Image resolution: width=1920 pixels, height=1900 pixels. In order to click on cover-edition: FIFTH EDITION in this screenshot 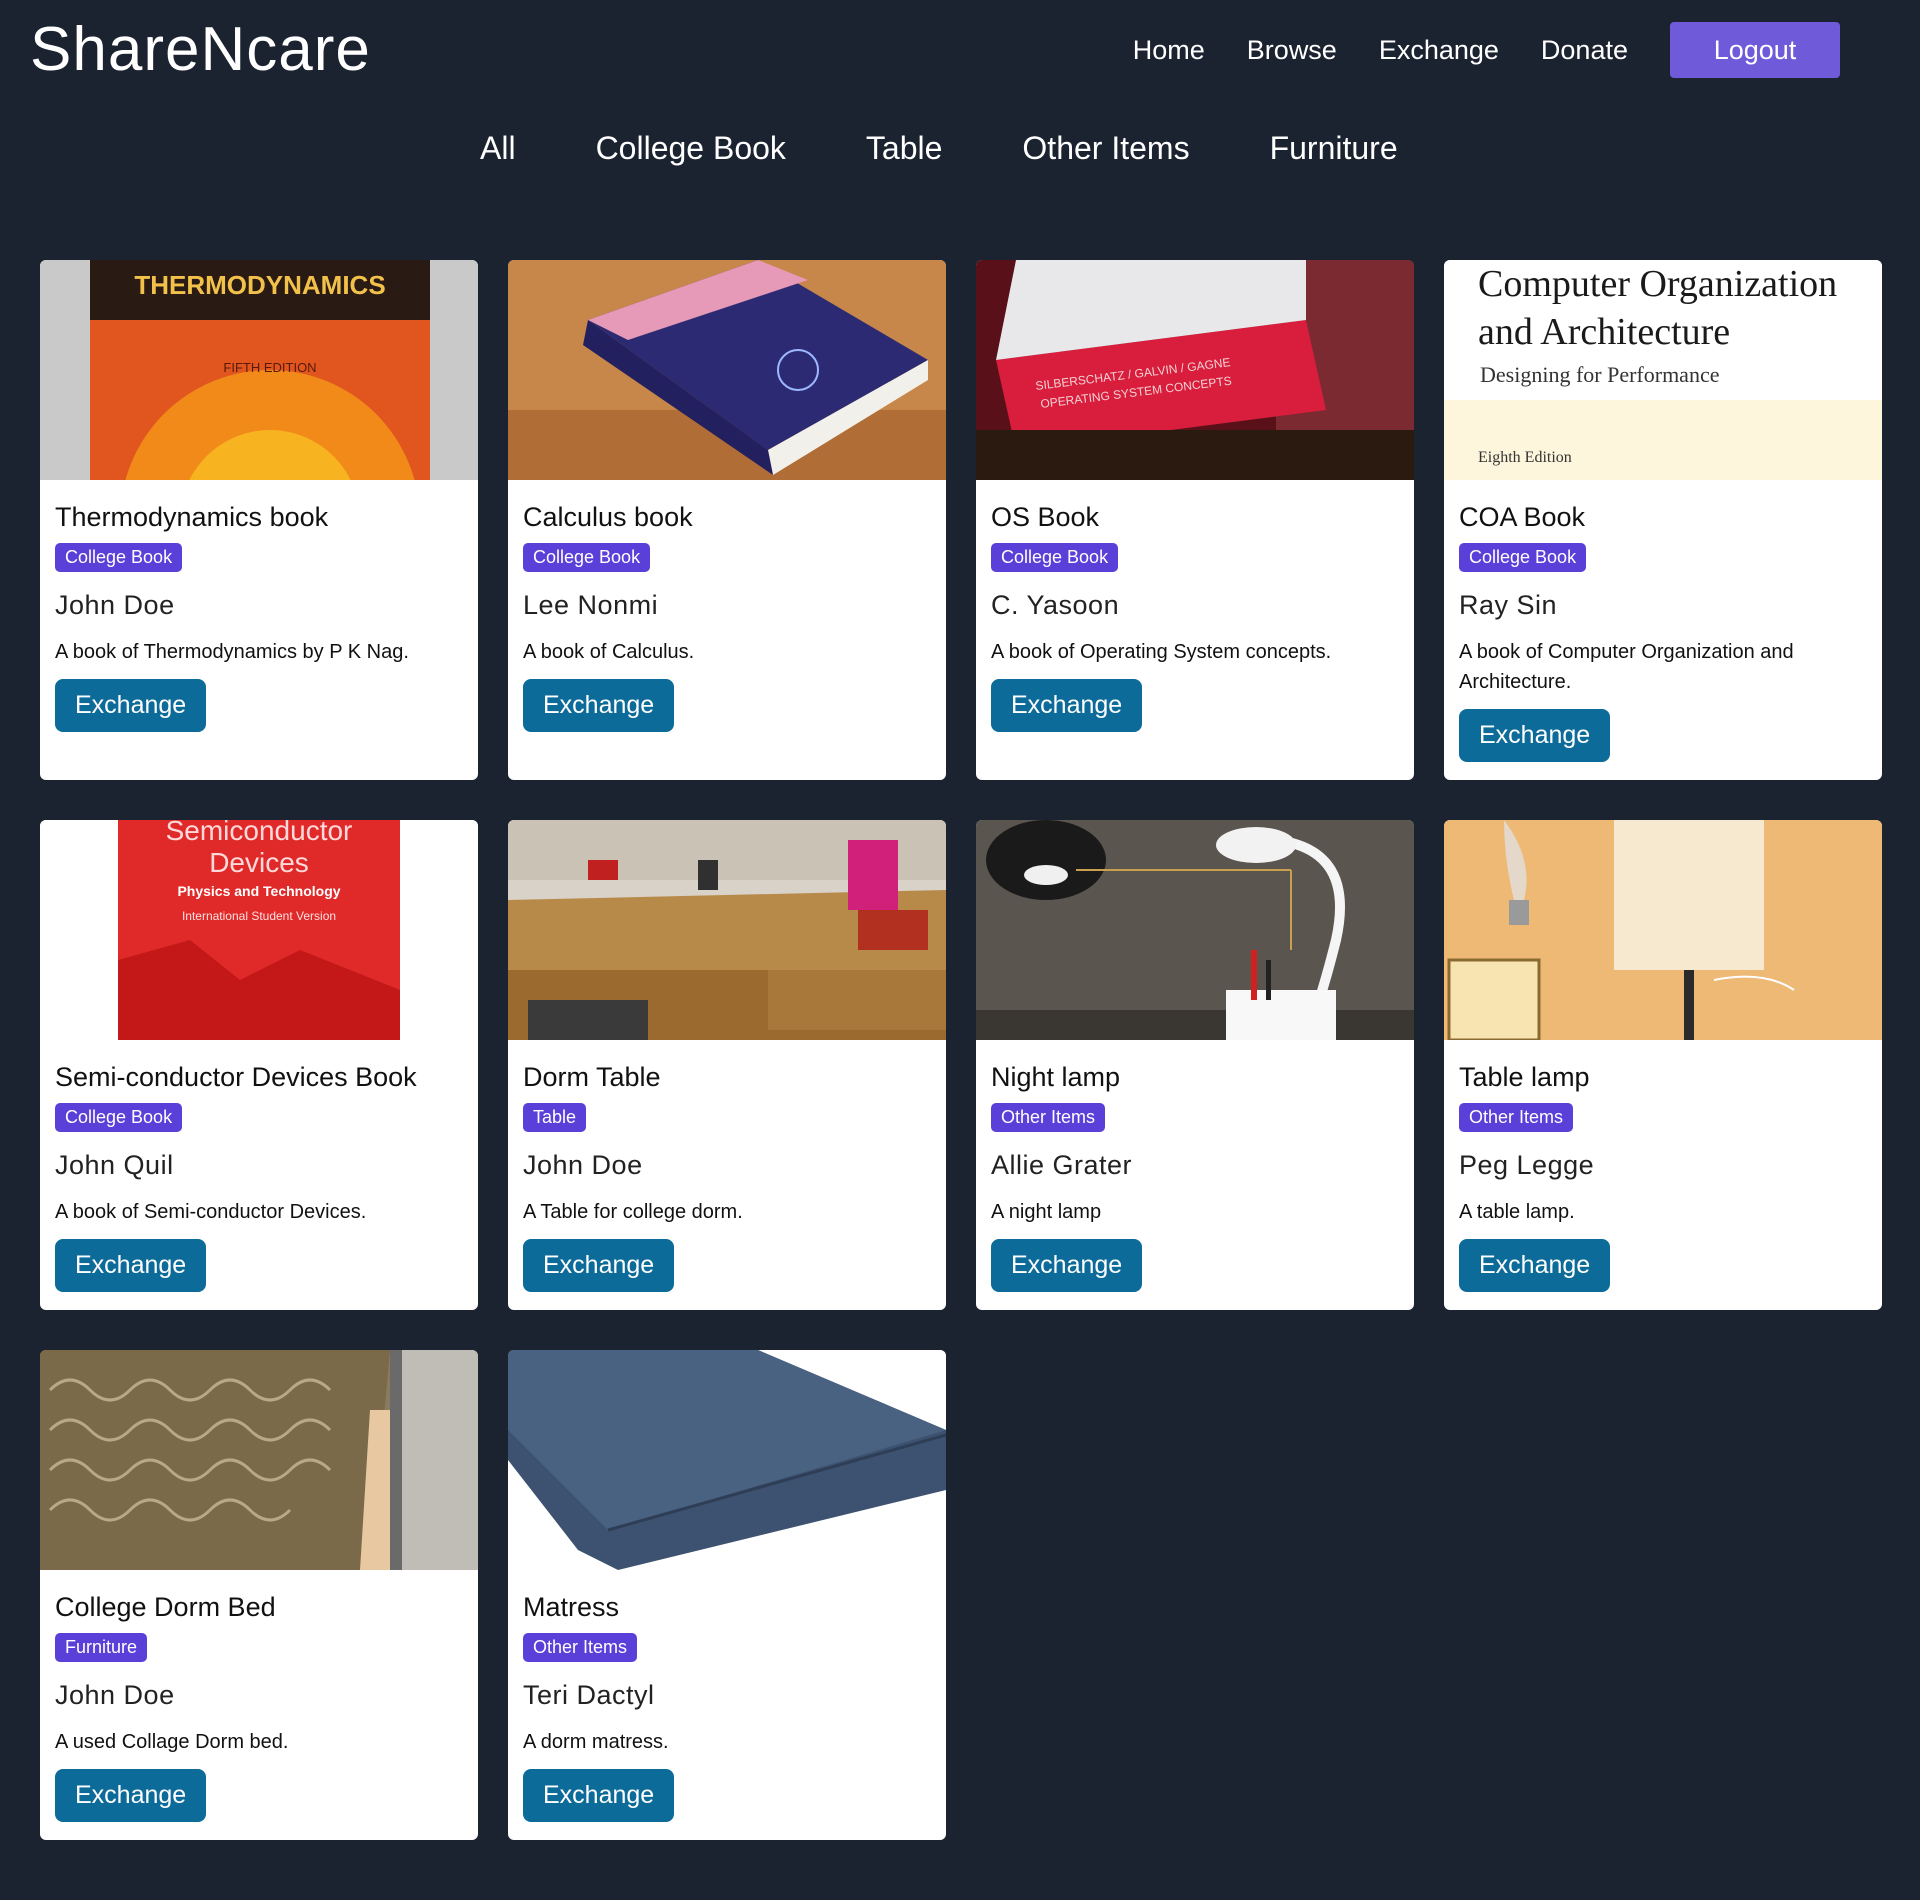, I will do `click(269, 367)`.